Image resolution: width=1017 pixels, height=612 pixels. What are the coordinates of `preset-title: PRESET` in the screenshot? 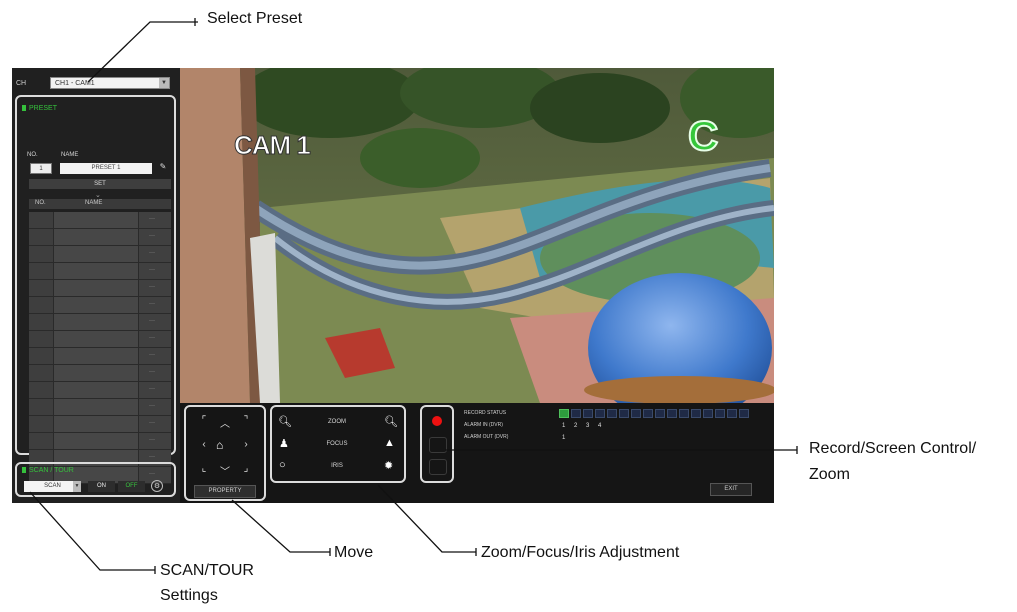 It's located at (39, 108).